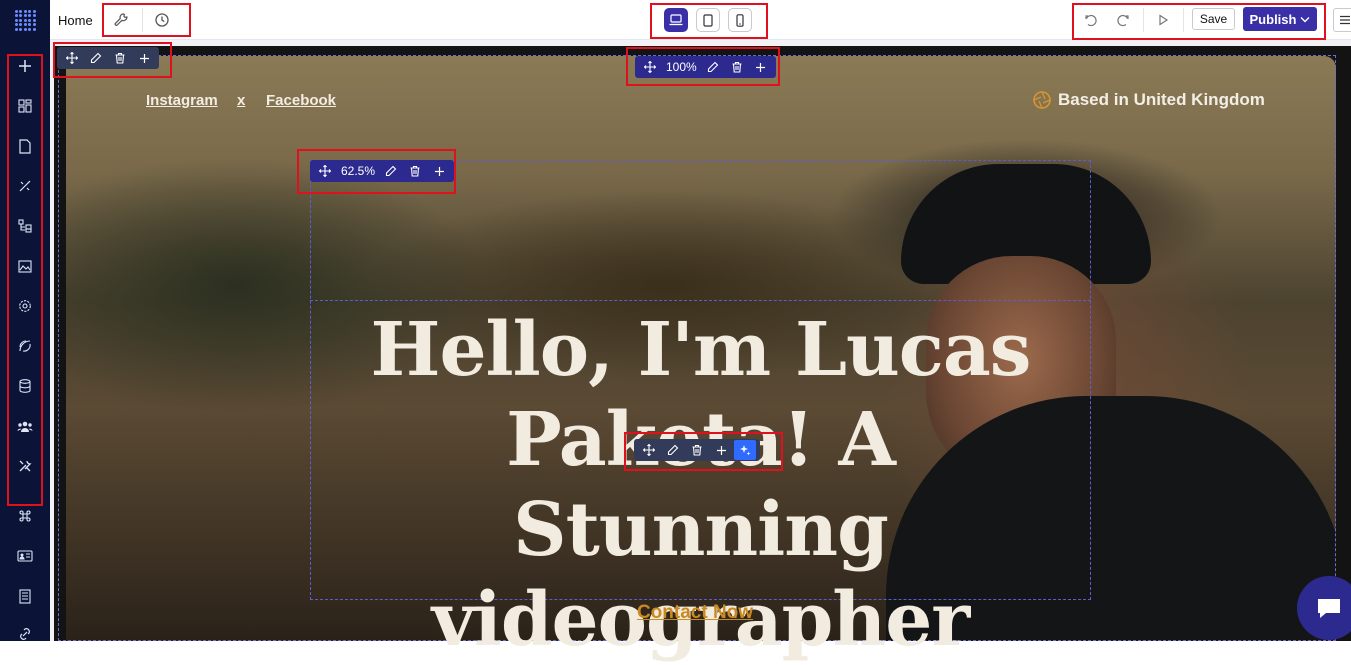 The height and width of the screenshot is (665, 1351). I want to click on publish-label: Publish, so click(1273, 19).